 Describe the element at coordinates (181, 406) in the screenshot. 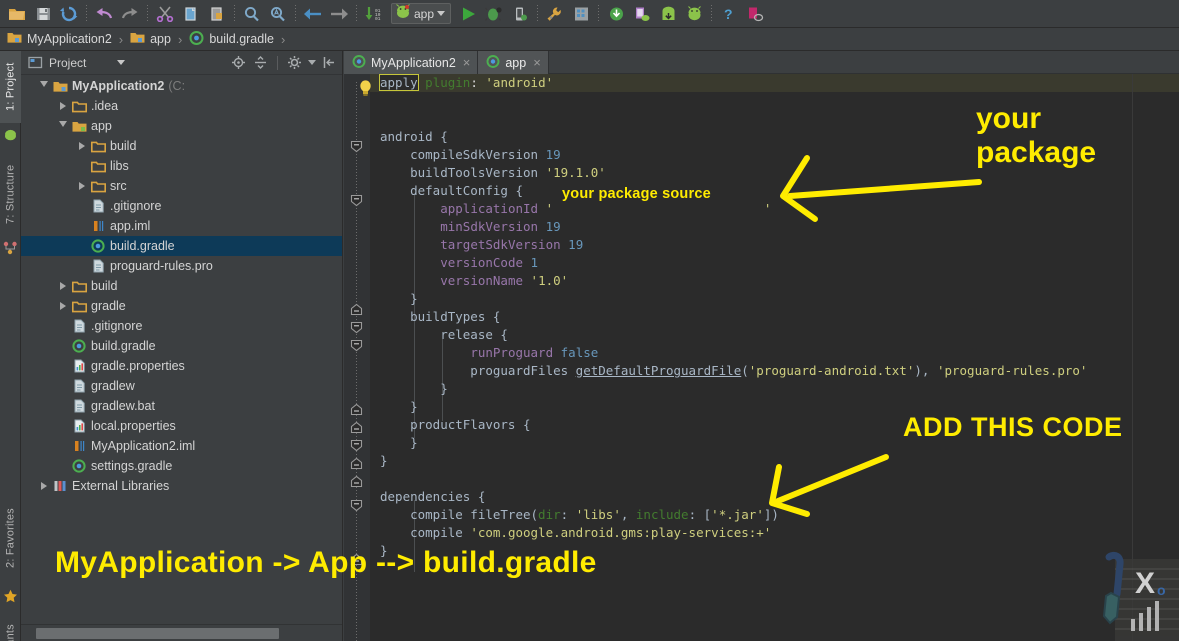

I see `tree-row-gradlew-bat: gradlew.bat` at that location.